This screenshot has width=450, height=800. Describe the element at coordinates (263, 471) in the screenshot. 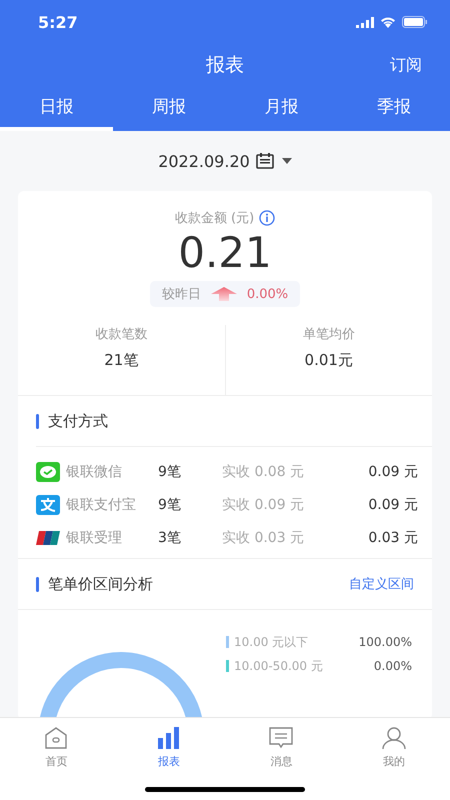

I see `received-amount: 实收 0.08 元` at that location.